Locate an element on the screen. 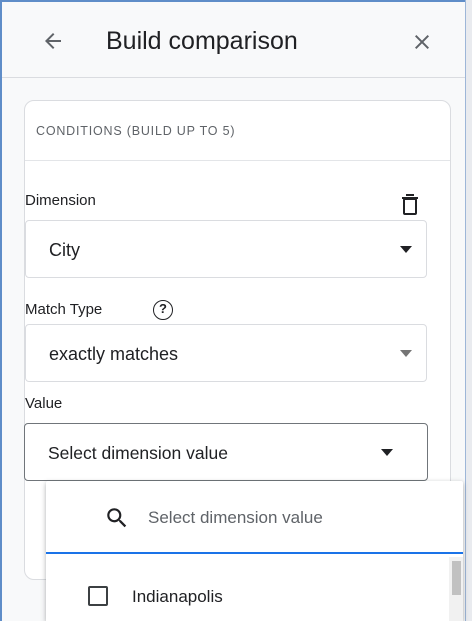  value-select: Select dimension value is located at coordinates (226, 452).